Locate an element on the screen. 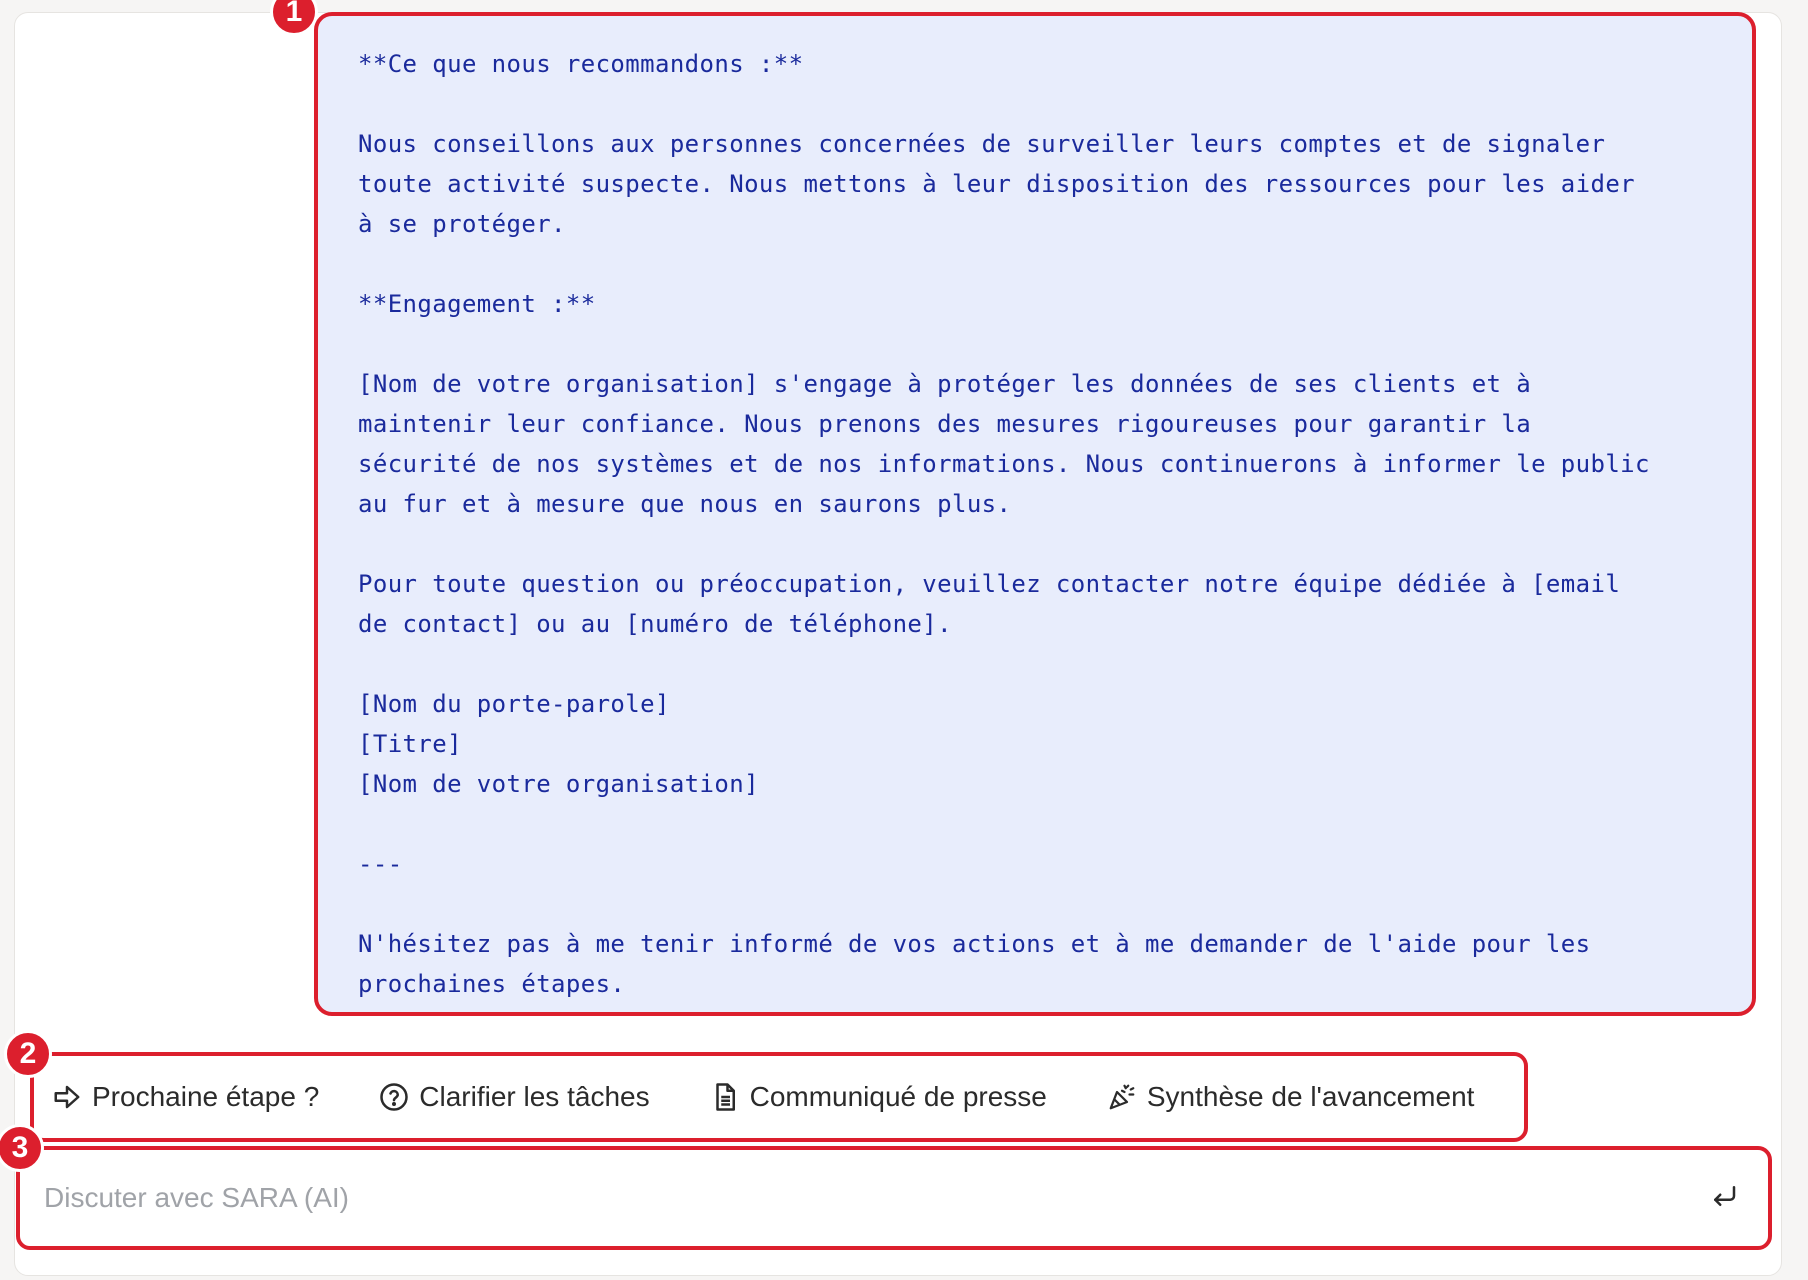 This screenshot has width=1808, height=1280. arrow-right-icon is located at coordinates (67, 1097).